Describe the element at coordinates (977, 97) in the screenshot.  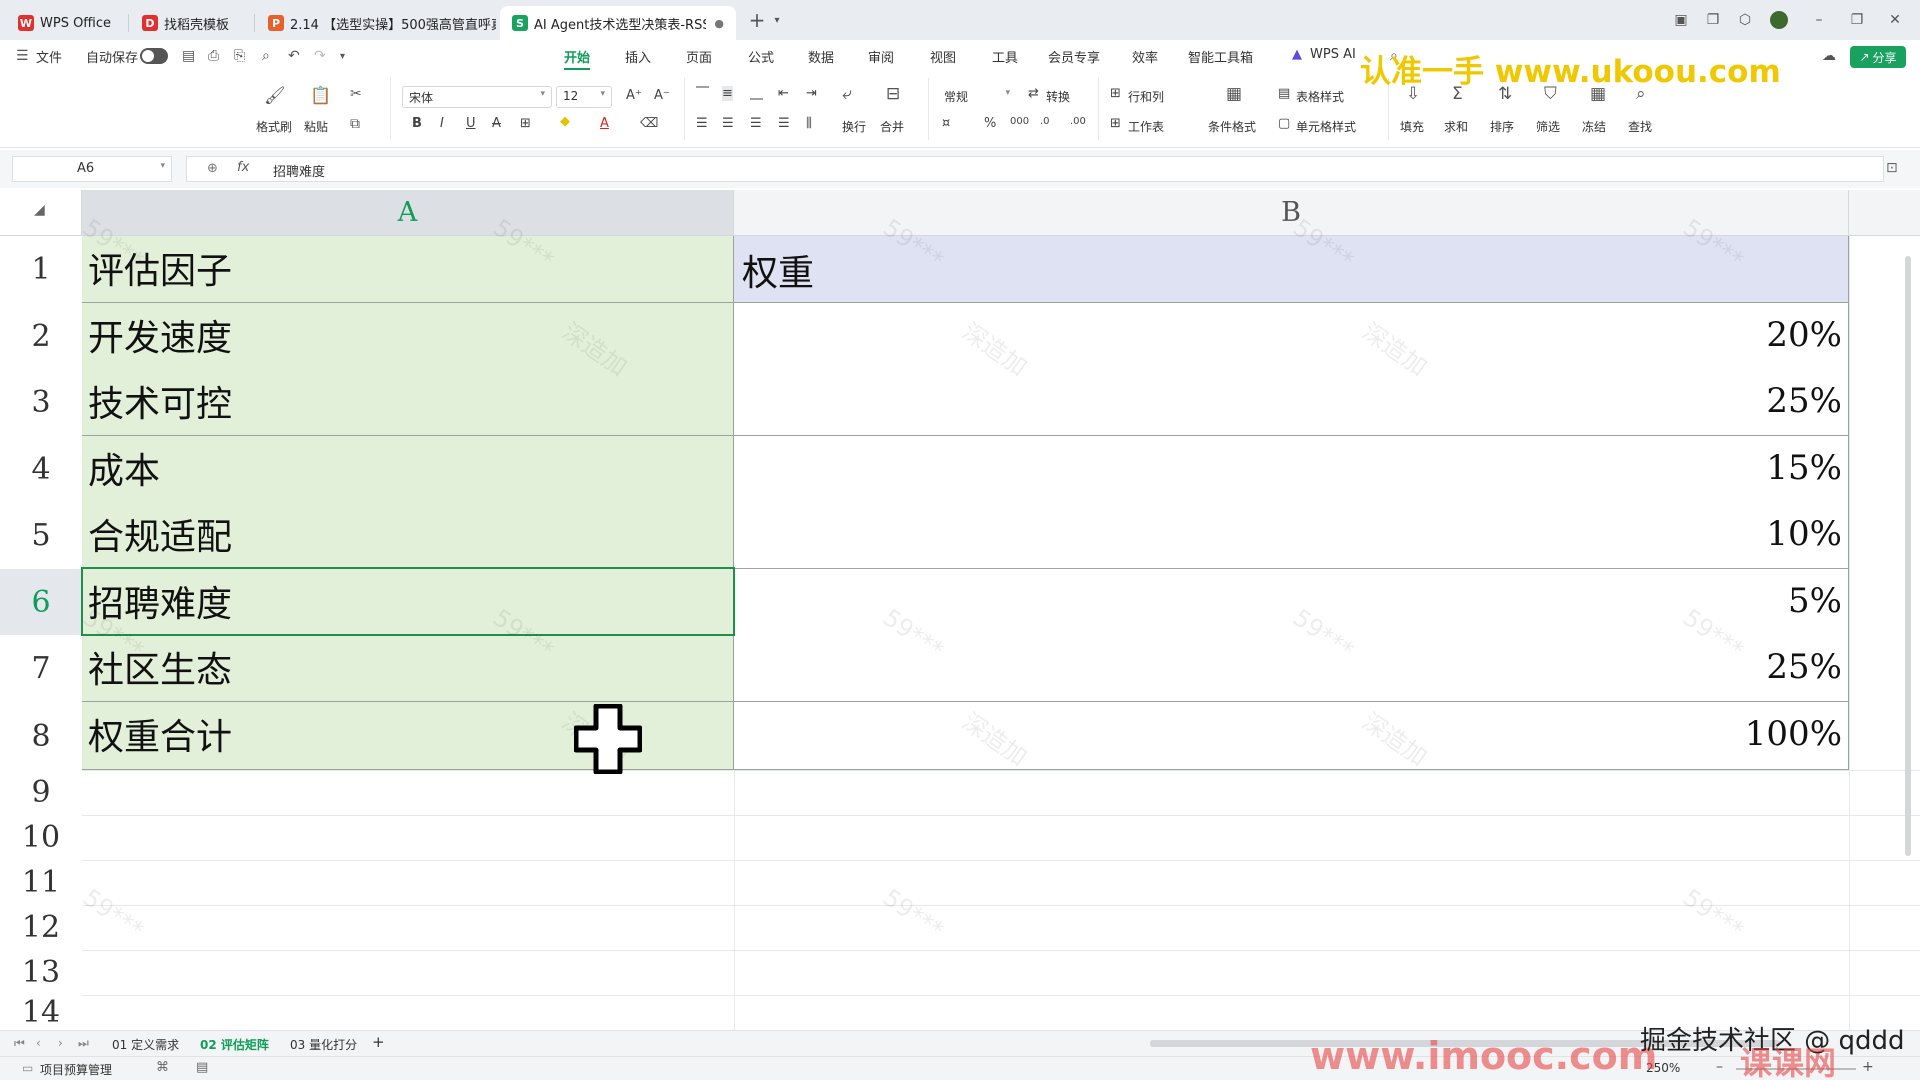
I see `number-format-select: 常规 ▾` at that location.